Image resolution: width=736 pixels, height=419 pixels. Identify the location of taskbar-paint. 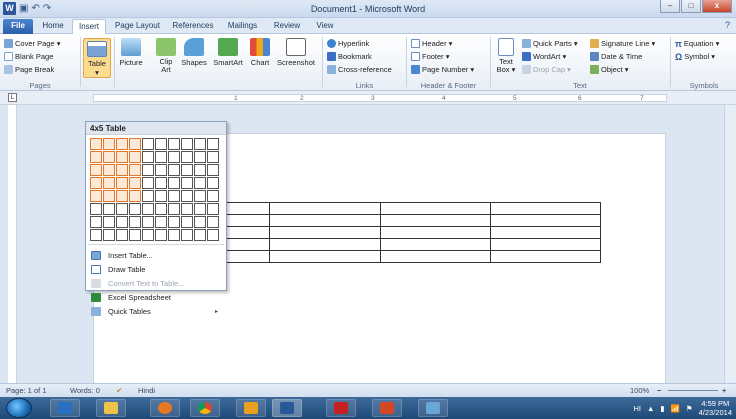
(433, 408).